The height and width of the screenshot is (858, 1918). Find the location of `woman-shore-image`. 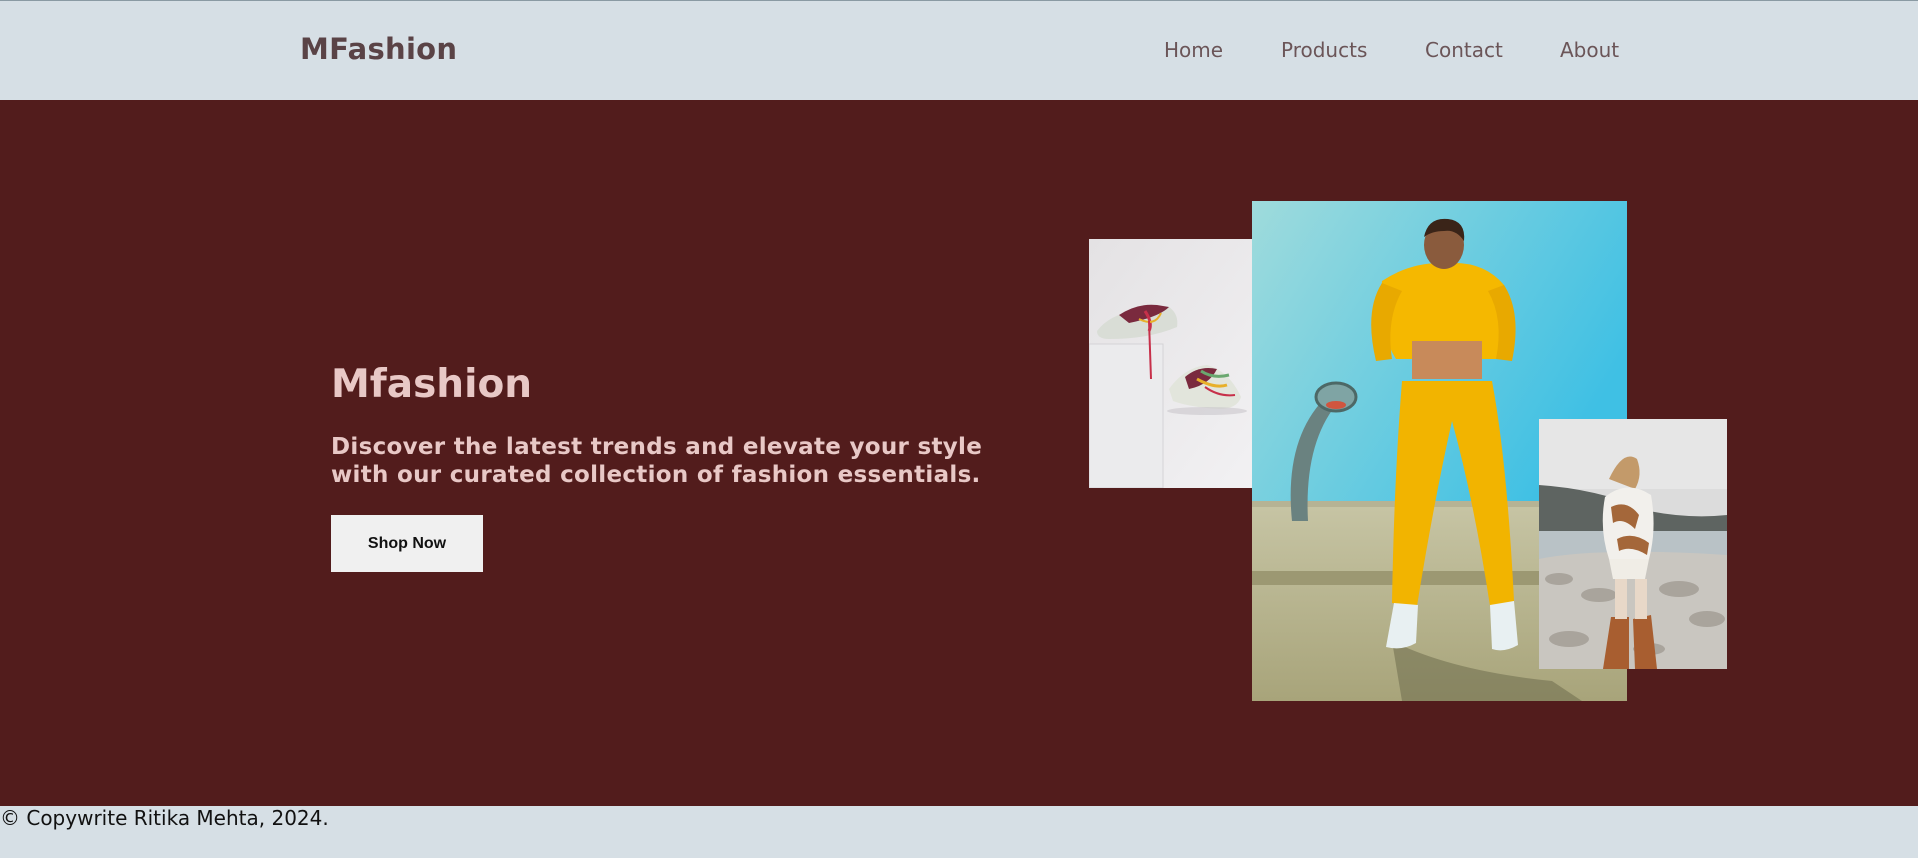

woman-shore-image is located at coordinates (1633, 544).